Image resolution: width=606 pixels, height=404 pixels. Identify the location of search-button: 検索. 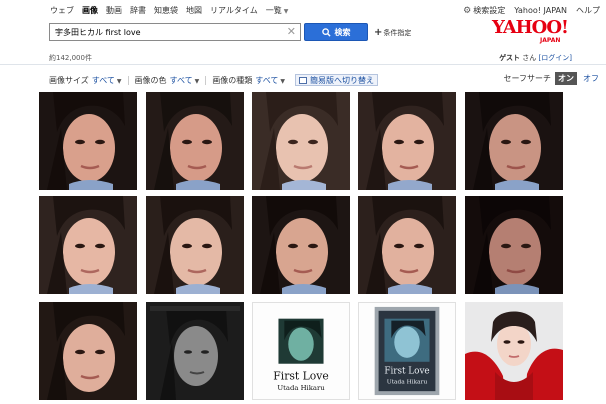
(336, 32).